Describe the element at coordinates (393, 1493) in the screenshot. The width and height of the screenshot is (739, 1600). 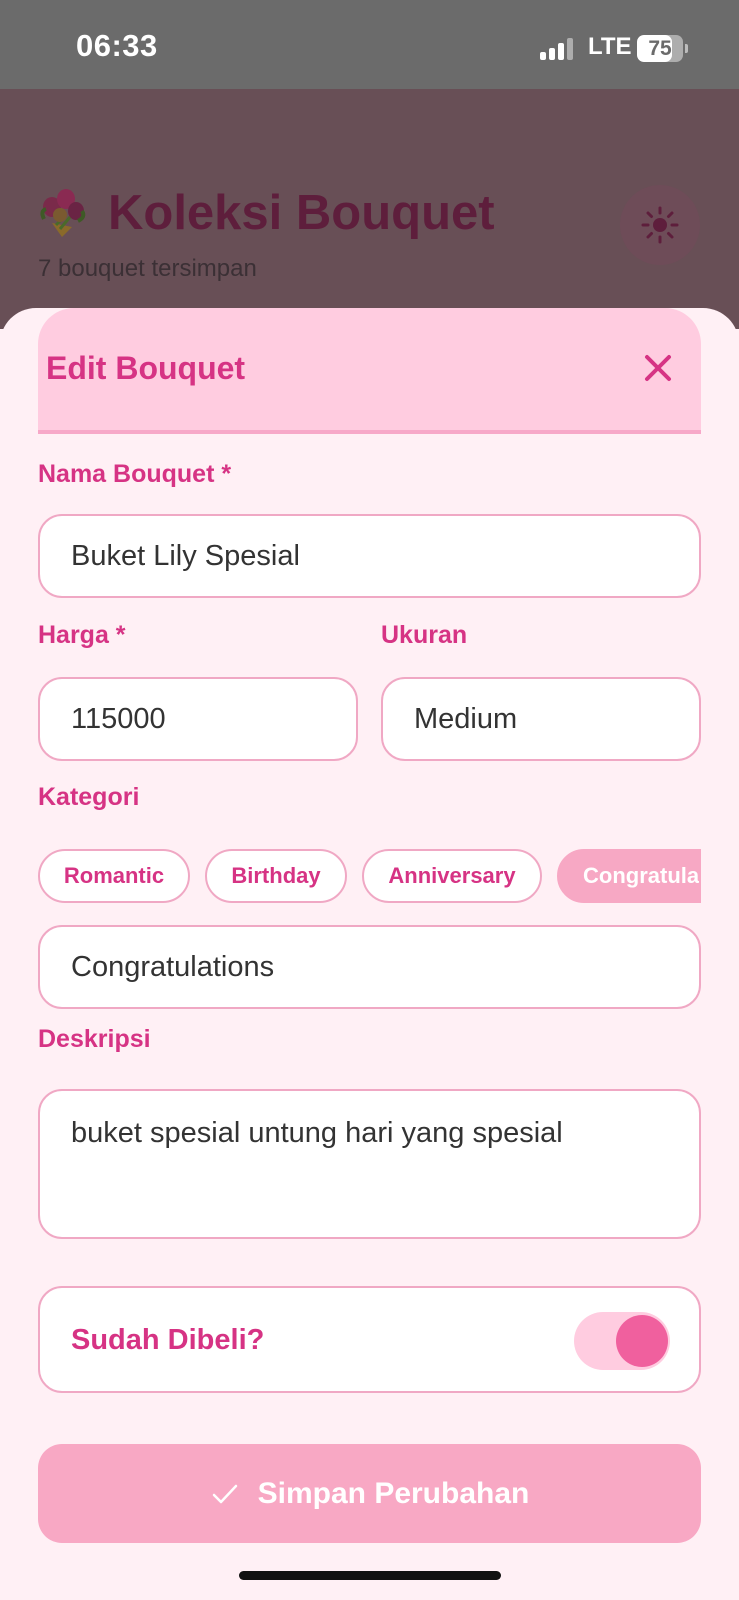
I see `save-button-label: Simpan Perubahan` at that location.